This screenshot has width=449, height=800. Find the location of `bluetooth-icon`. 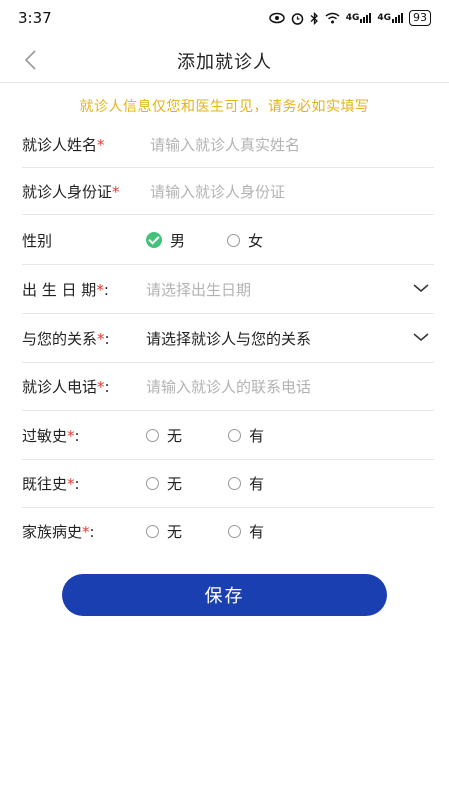

bluetooth-icon is located at coordinates (314, 18).